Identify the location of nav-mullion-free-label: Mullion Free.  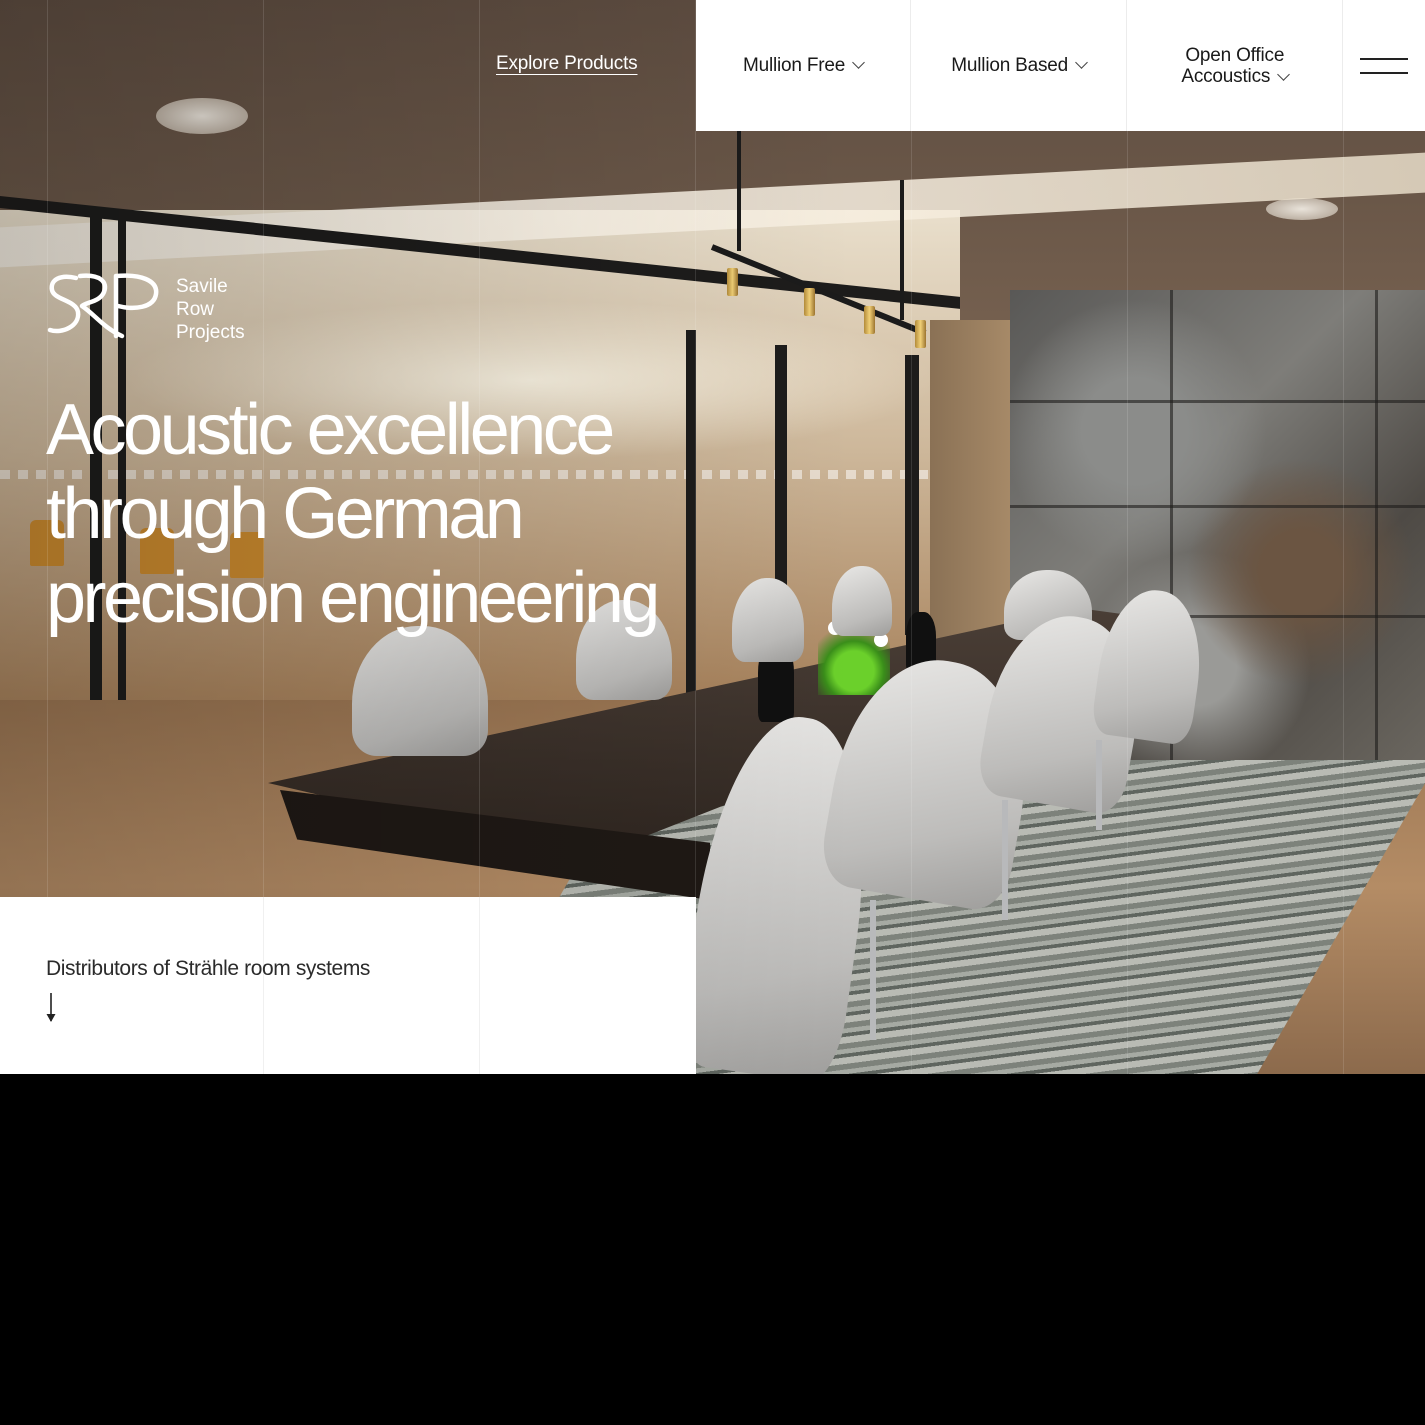
(794, 65).